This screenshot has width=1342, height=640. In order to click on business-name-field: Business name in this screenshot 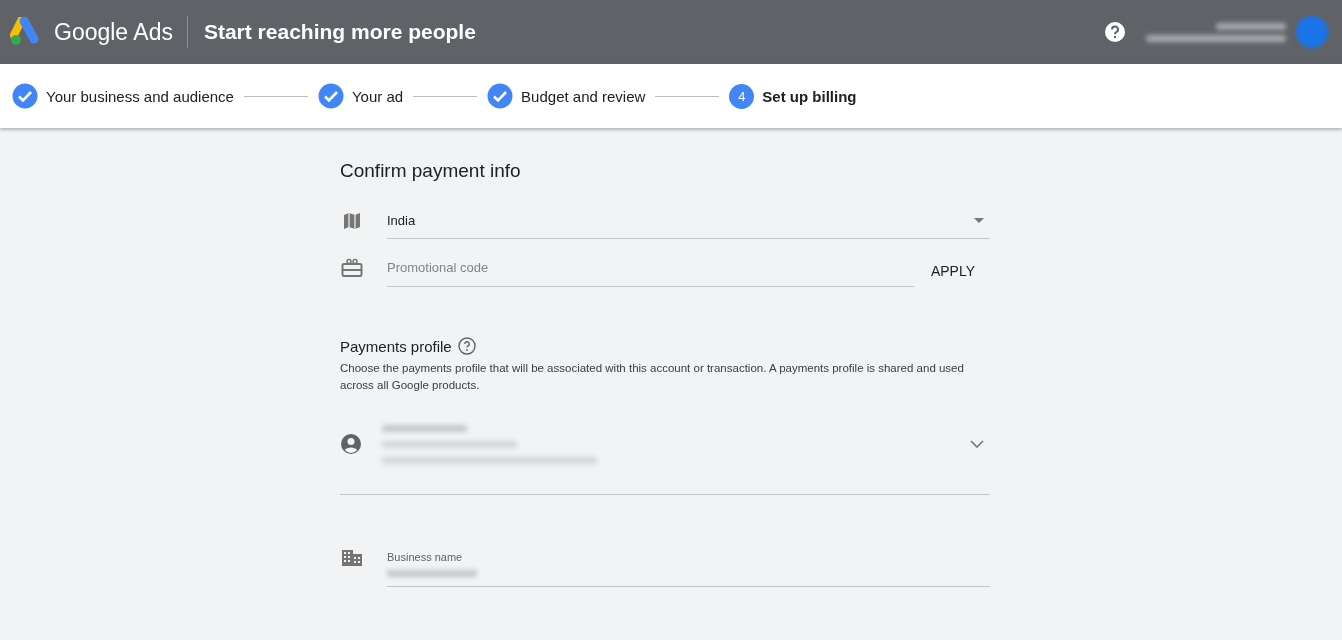, I will do `click(688, 565)`.